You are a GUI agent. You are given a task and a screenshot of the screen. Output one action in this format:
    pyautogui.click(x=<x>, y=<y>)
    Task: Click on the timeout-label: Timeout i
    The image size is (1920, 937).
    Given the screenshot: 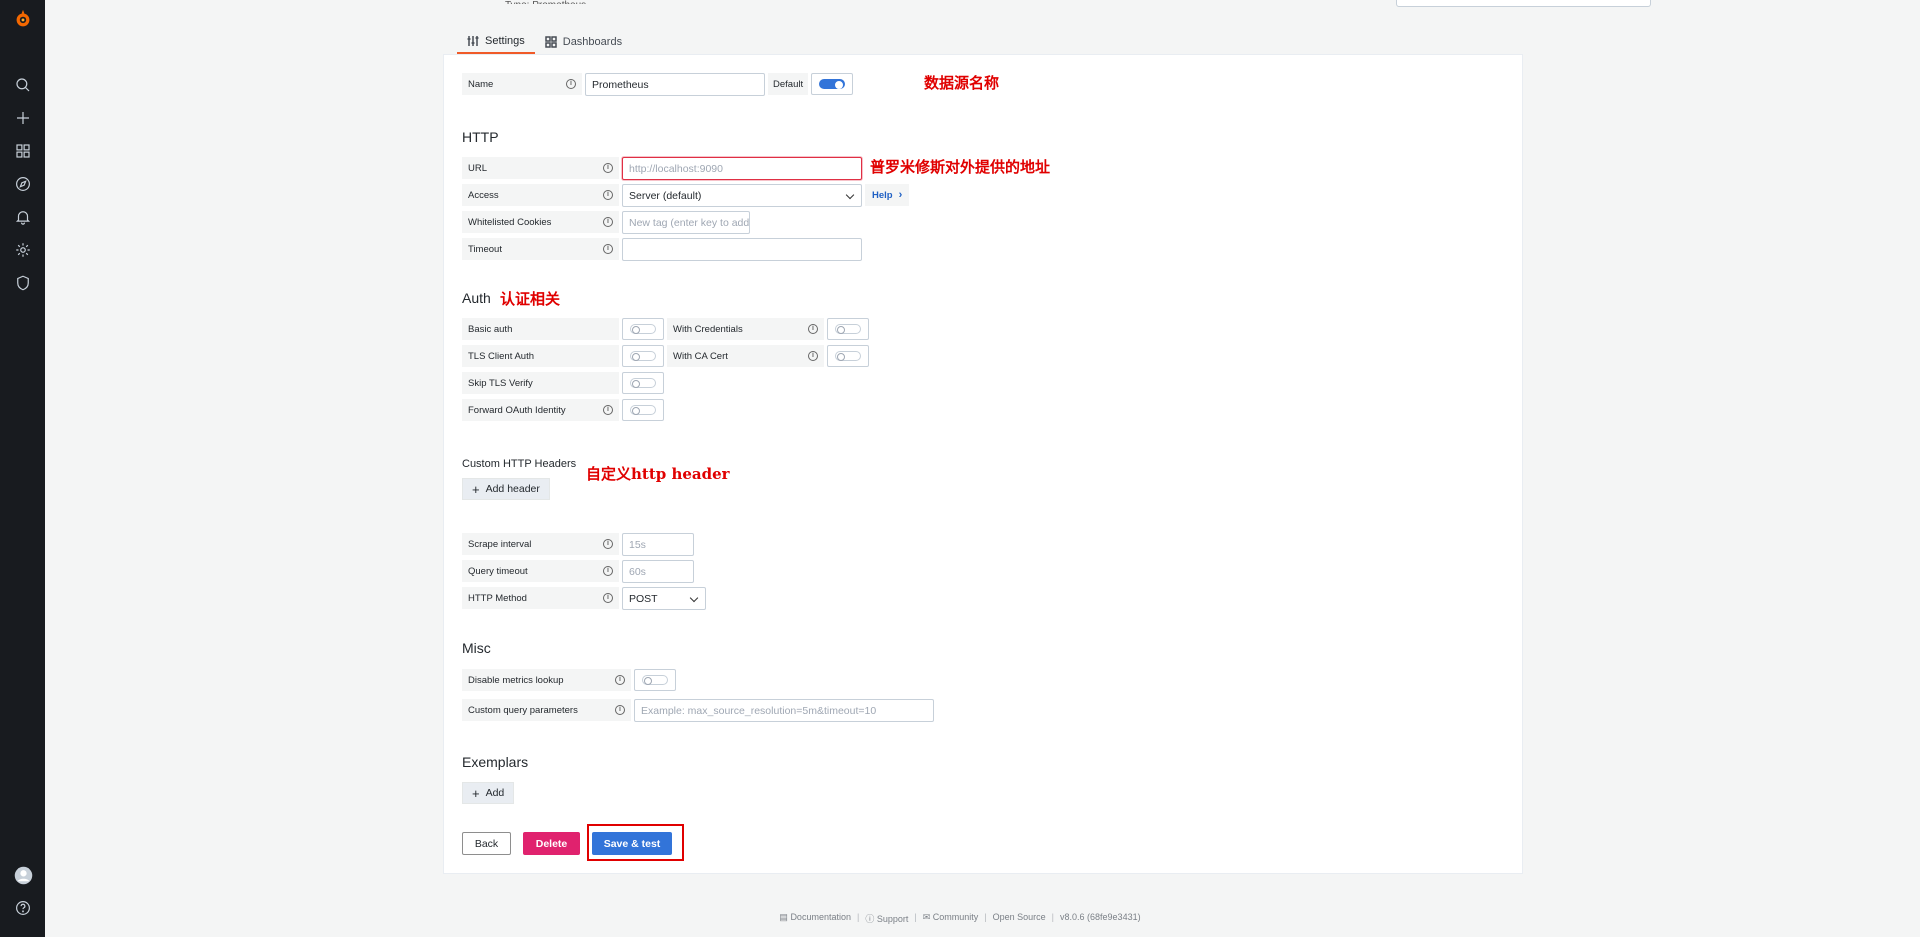 What is the action you would take?
    pyautogui.click(x=540, y=249)
    